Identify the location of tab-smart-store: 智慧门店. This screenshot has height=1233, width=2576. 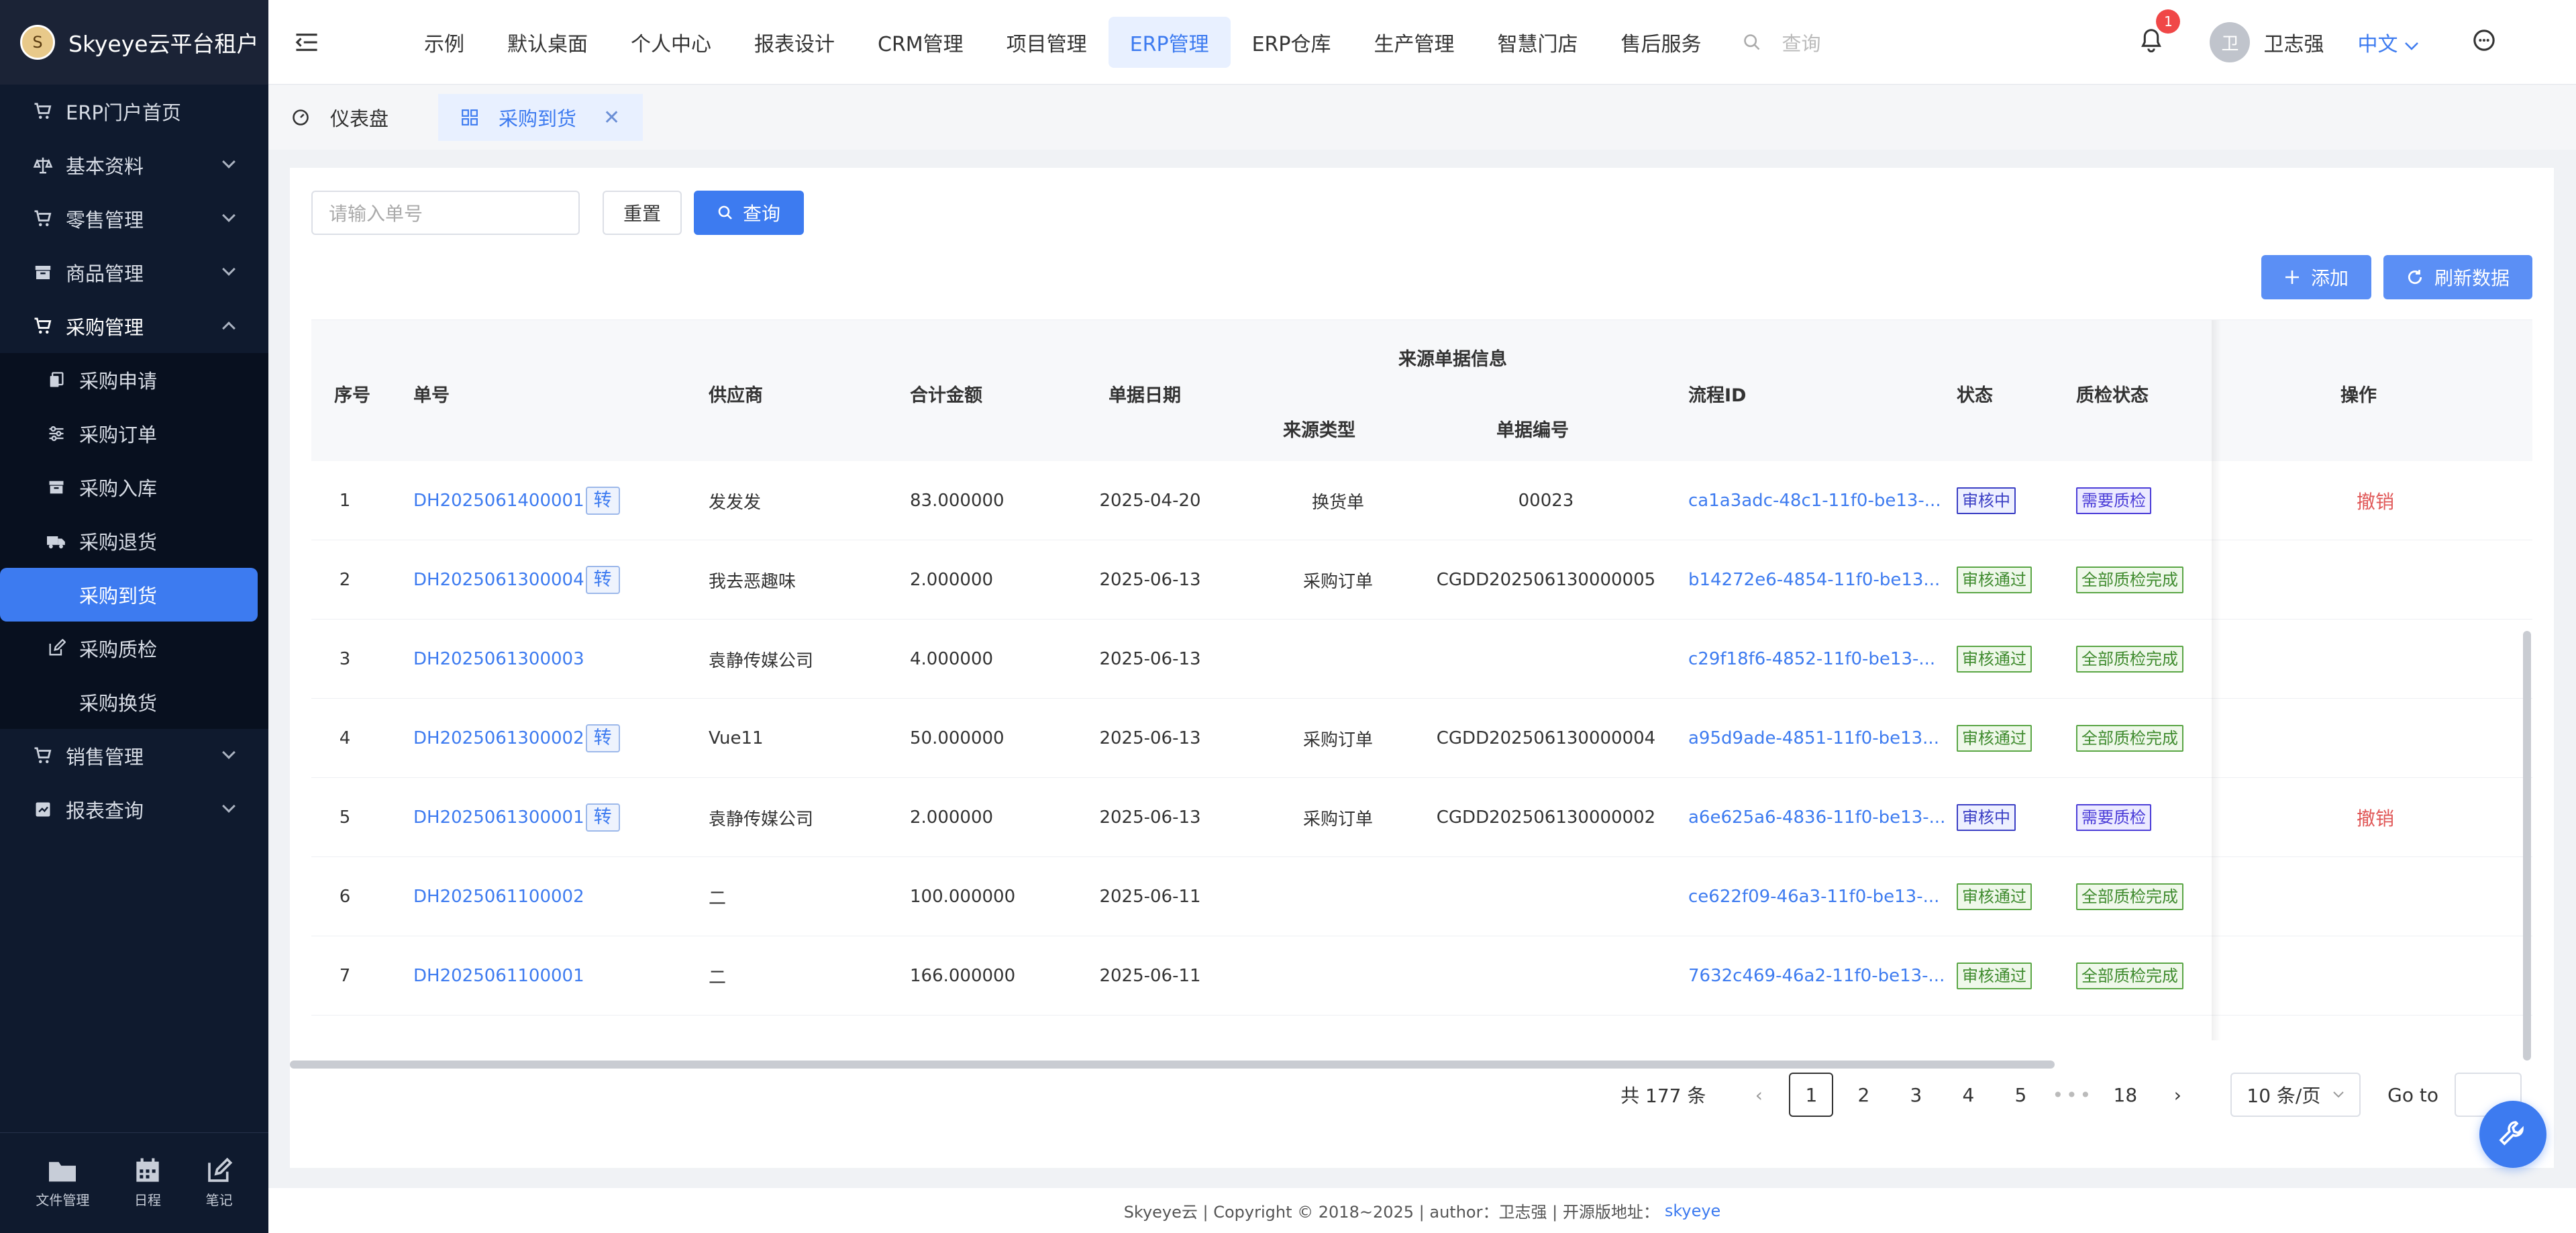
(1537, 42).